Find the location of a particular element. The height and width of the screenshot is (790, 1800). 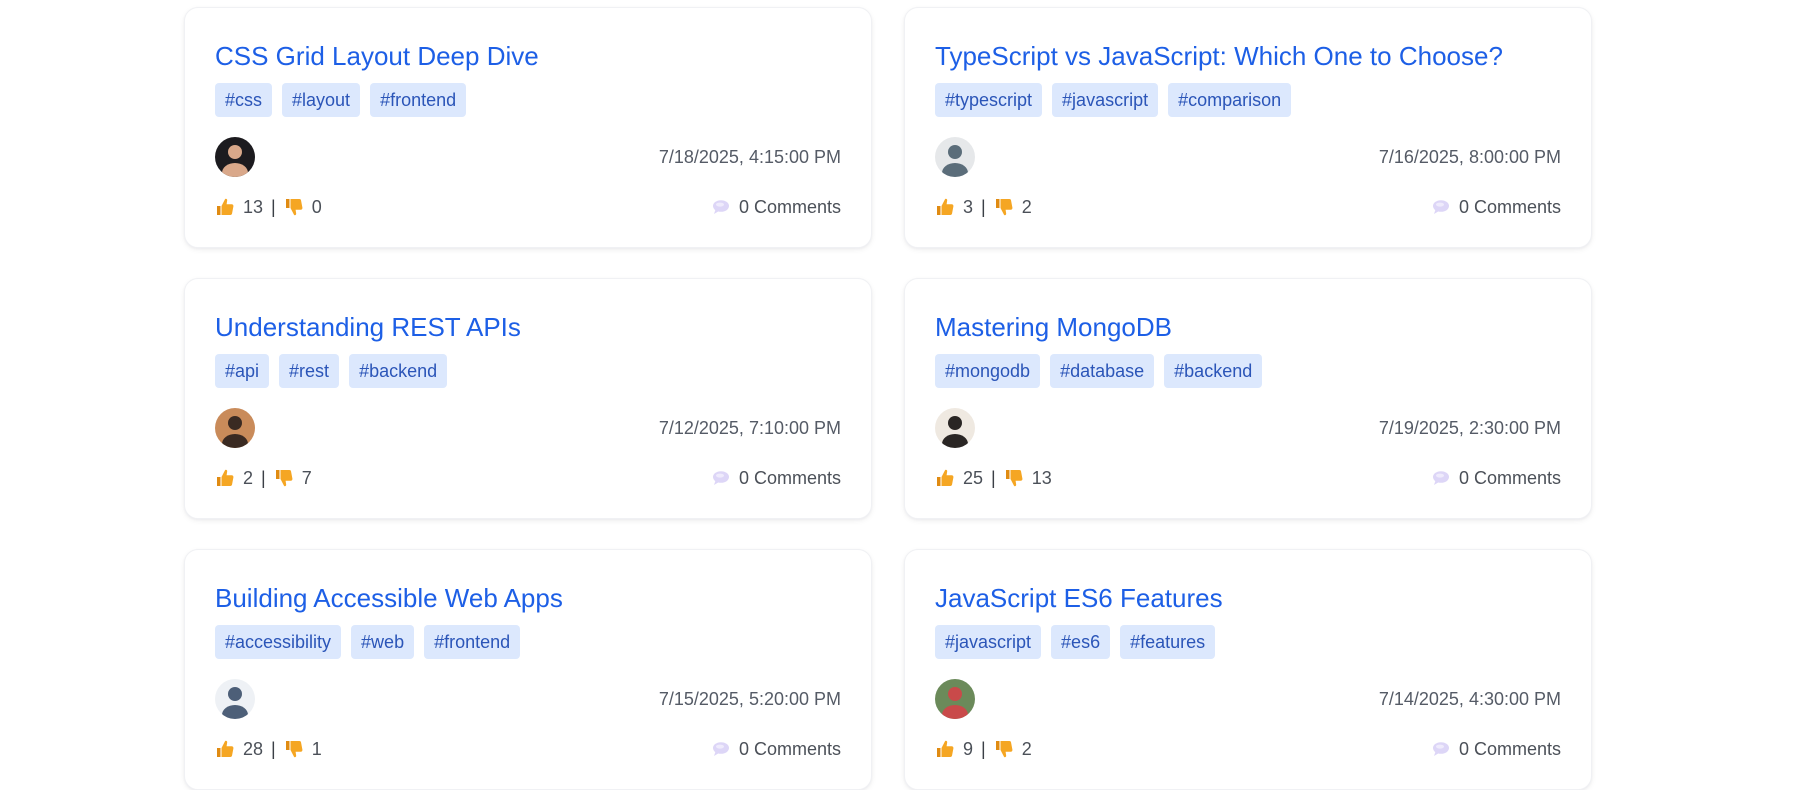

post-date: 7/18/2025, 4:15:00 PM is located at coordinates (749, 156).